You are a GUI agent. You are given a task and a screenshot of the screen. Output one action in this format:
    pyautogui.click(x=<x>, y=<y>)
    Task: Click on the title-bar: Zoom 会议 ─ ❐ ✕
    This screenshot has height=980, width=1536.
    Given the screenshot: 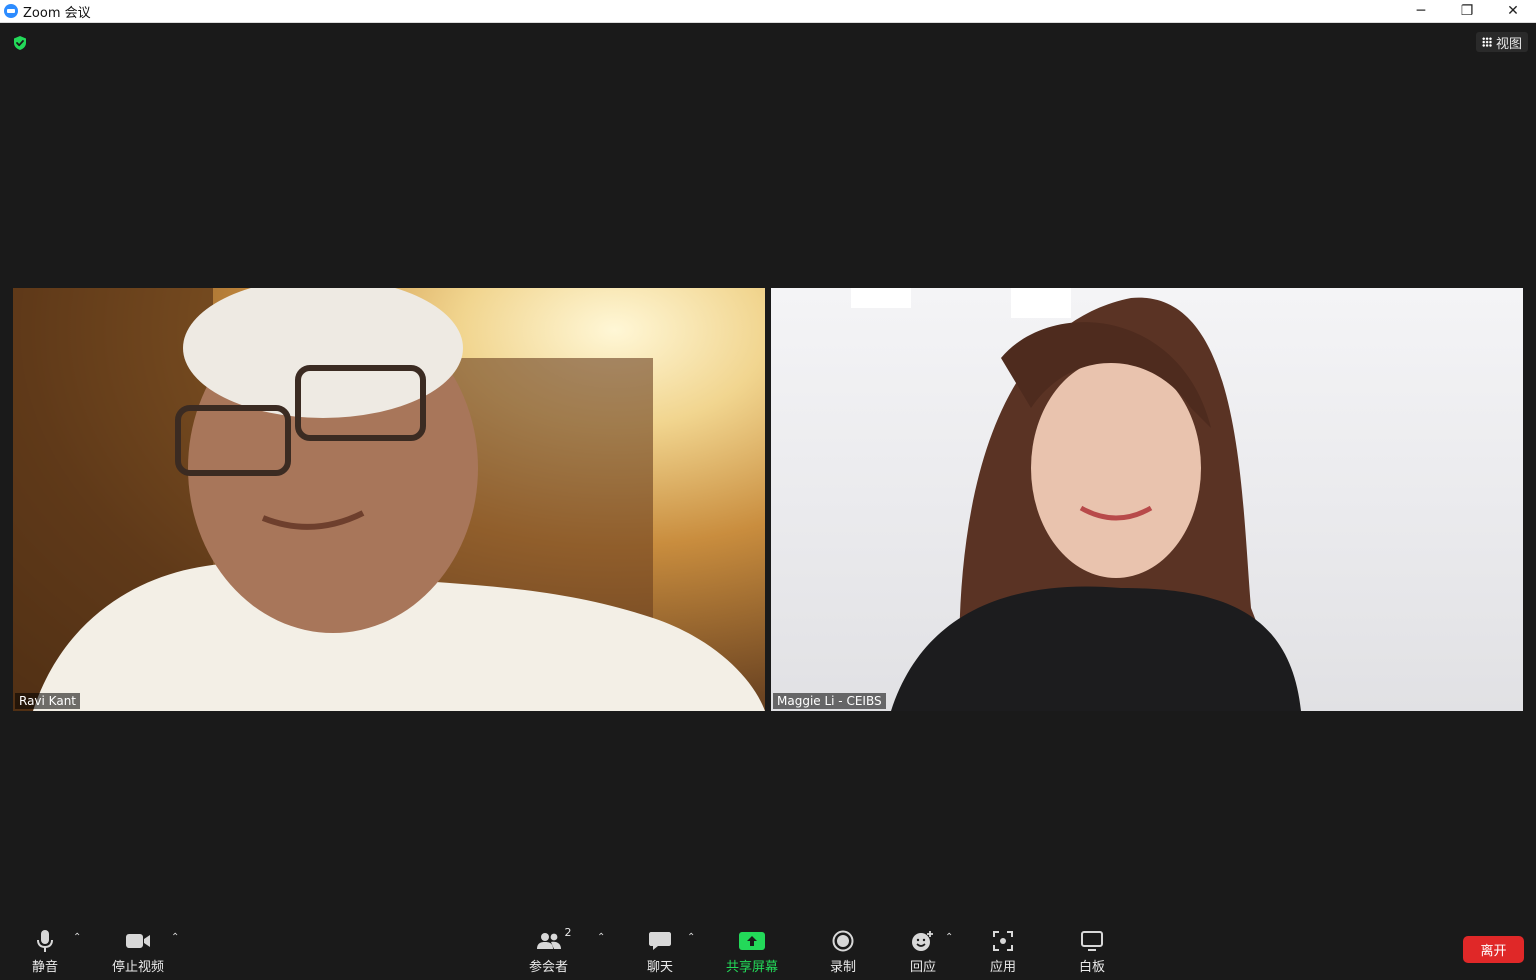 What is the action you would take?
    pyautogui.click(x=768, y=11)
    